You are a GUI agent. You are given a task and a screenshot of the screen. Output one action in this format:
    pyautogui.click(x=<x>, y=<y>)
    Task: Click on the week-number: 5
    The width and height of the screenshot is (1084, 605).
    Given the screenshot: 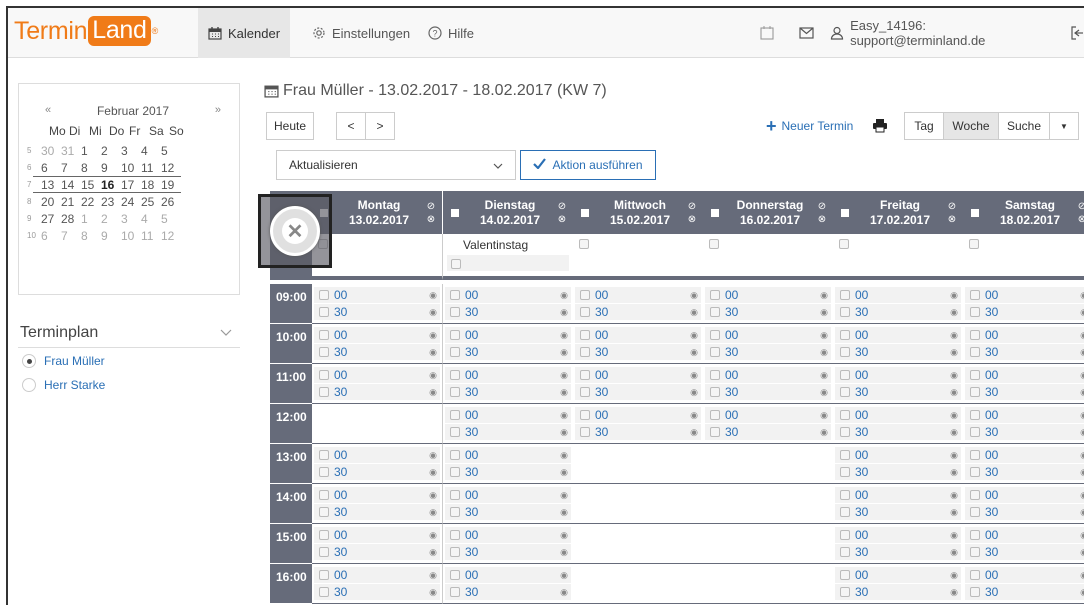 What is the action you would take?
    pyautogui.click(x=34, y=150)
    